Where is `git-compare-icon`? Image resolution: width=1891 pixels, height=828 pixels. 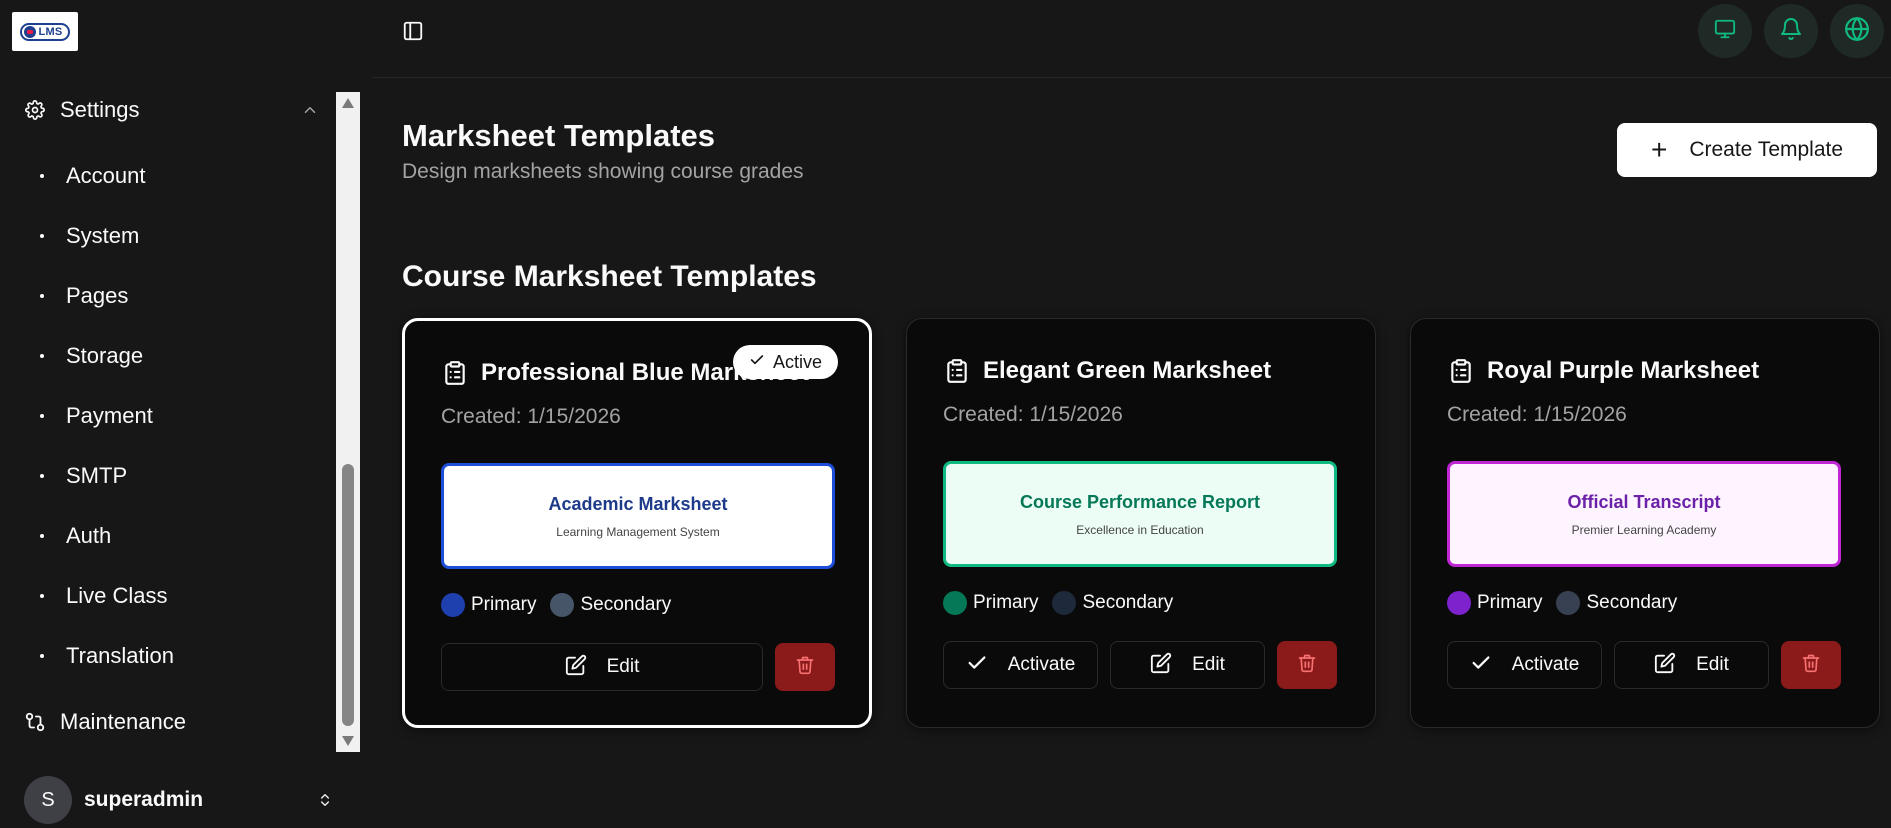
git-compare-icon is located at coordinates (35, 722).